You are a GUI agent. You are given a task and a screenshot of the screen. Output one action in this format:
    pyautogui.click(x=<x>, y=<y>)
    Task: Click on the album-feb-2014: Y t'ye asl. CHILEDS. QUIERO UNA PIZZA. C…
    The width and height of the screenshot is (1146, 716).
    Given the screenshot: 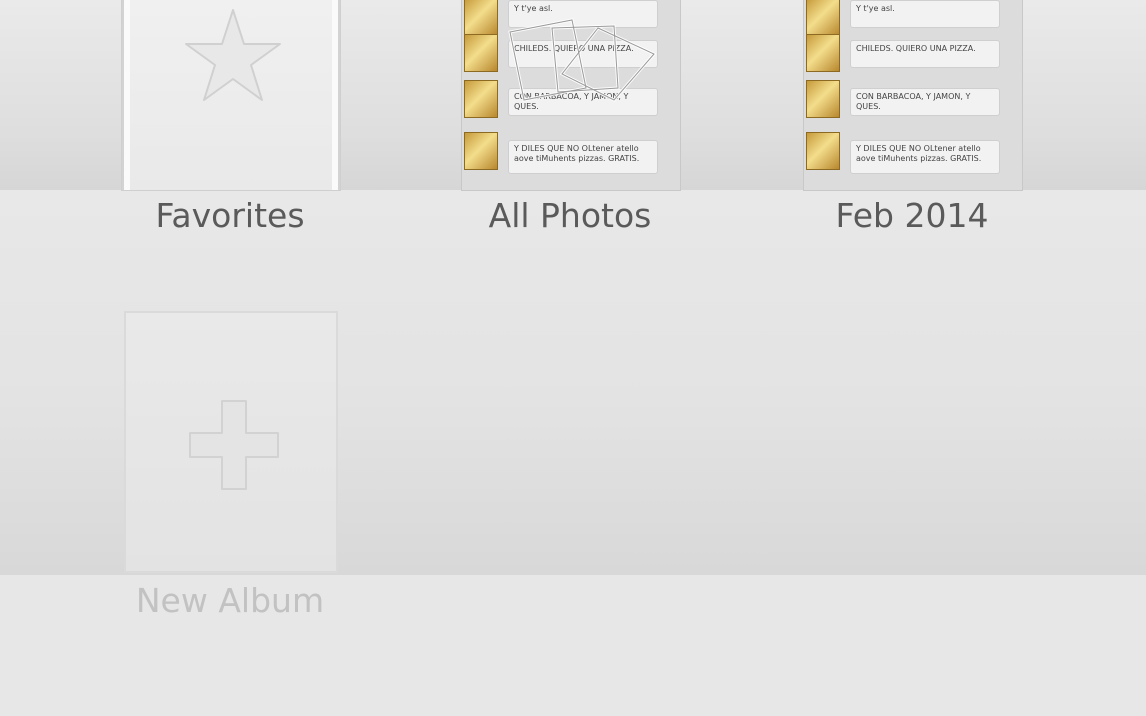 What is the action you would take?
    pyautogui.click(x=912, y=125)
    